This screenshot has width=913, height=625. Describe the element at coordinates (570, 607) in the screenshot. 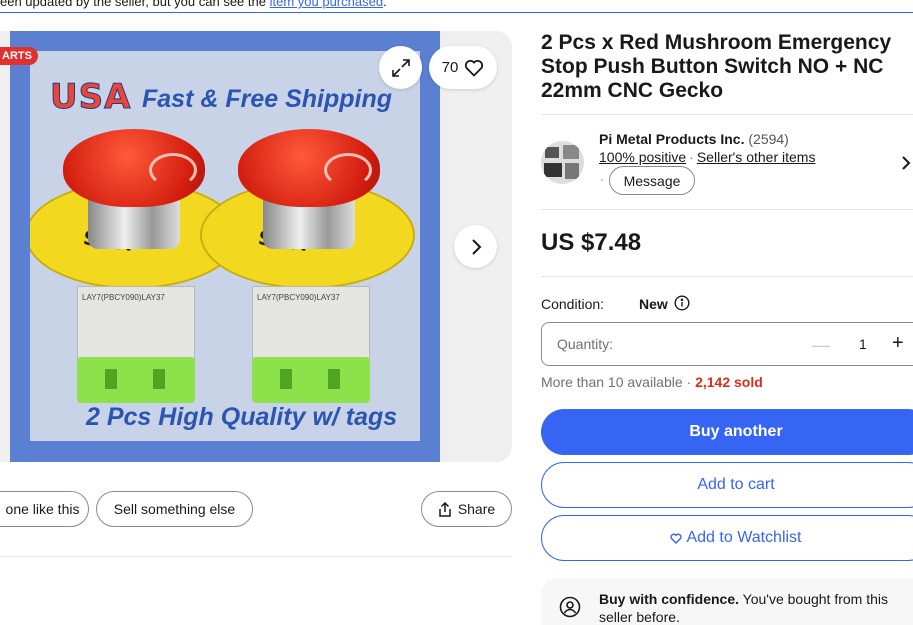

I see `user-check-icon` at that location.